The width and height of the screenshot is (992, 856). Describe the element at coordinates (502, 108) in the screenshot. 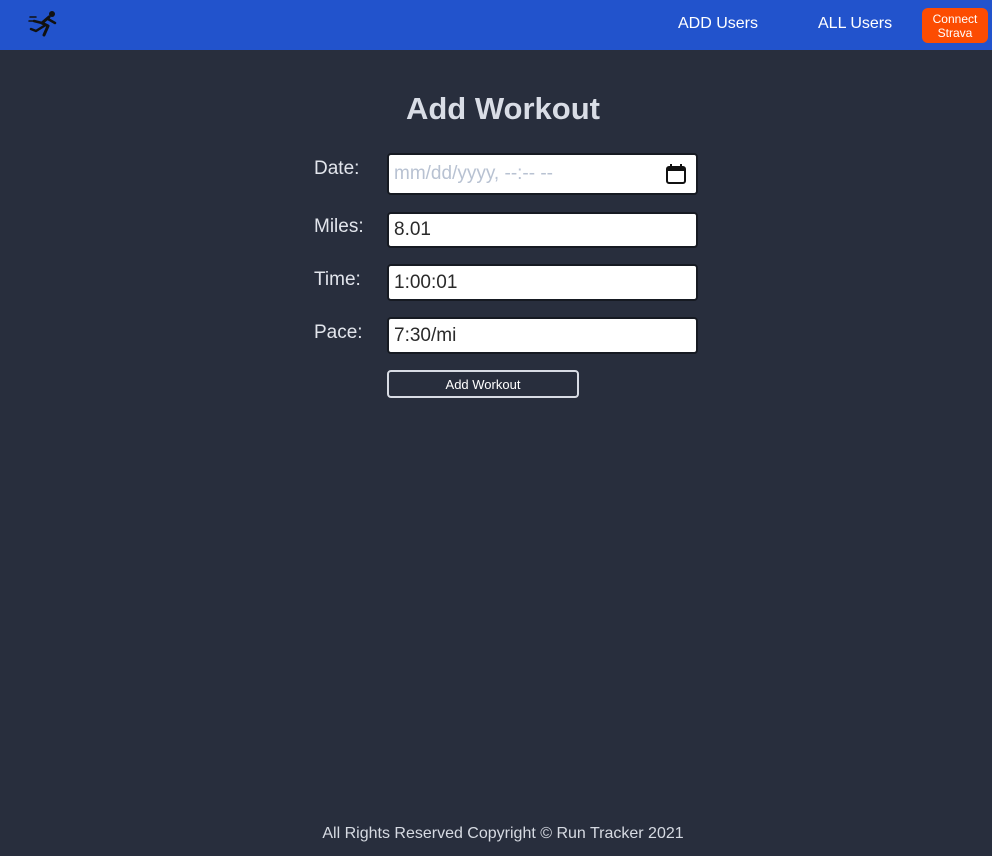

I see `page-title: Add Workout` at that location.